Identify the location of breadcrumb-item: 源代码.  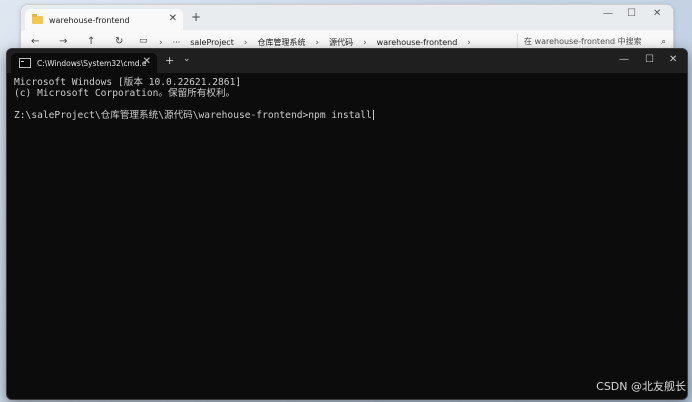
(341, 42).